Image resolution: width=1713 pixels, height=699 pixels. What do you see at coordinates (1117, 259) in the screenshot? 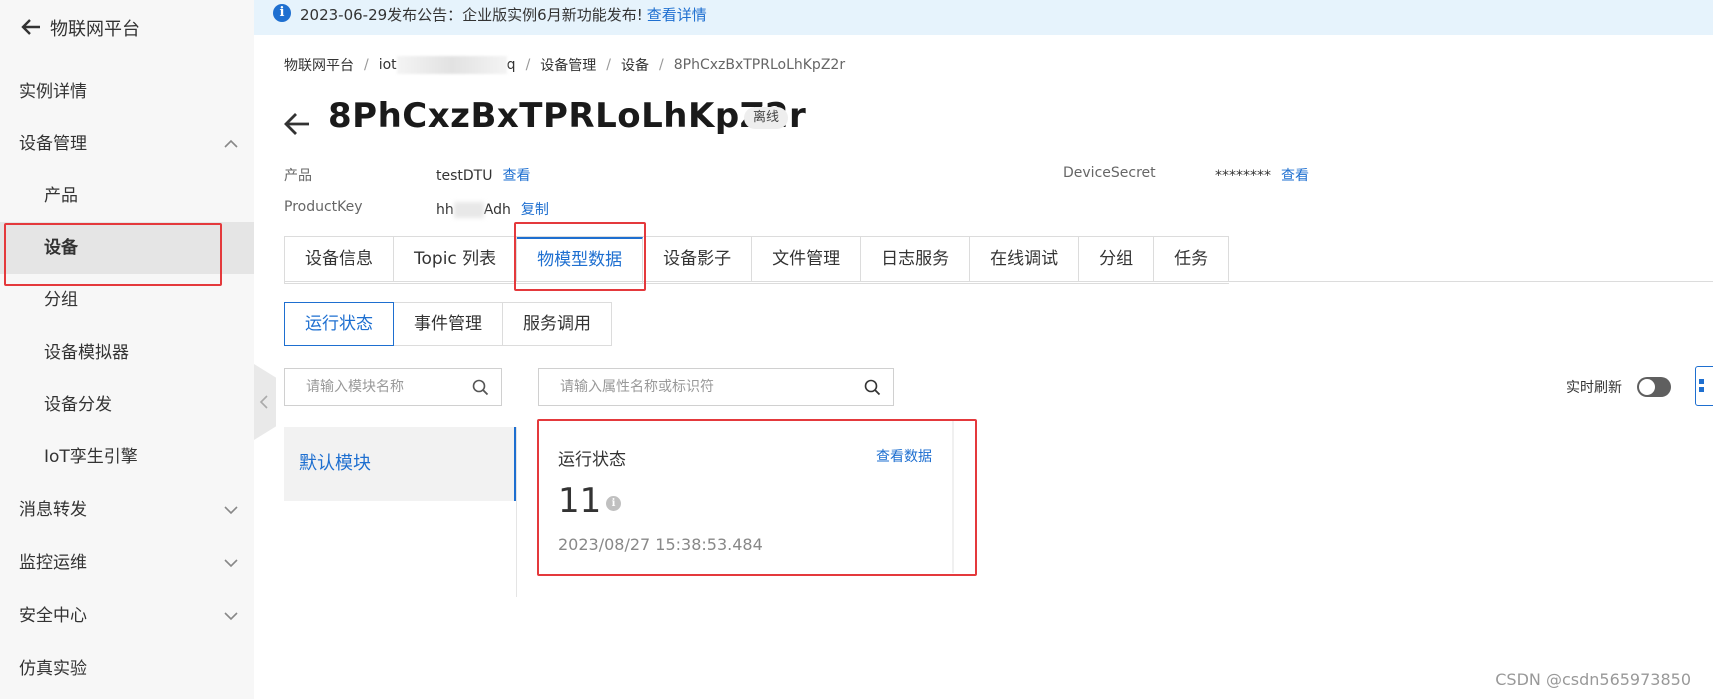
I see `tab-groups: 分组` at bounding box center [1117, 259].